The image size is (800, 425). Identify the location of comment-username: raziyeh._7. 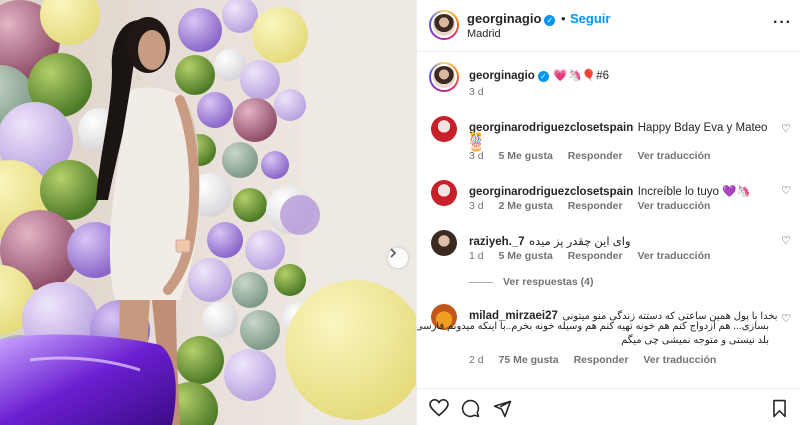
(497, 242).